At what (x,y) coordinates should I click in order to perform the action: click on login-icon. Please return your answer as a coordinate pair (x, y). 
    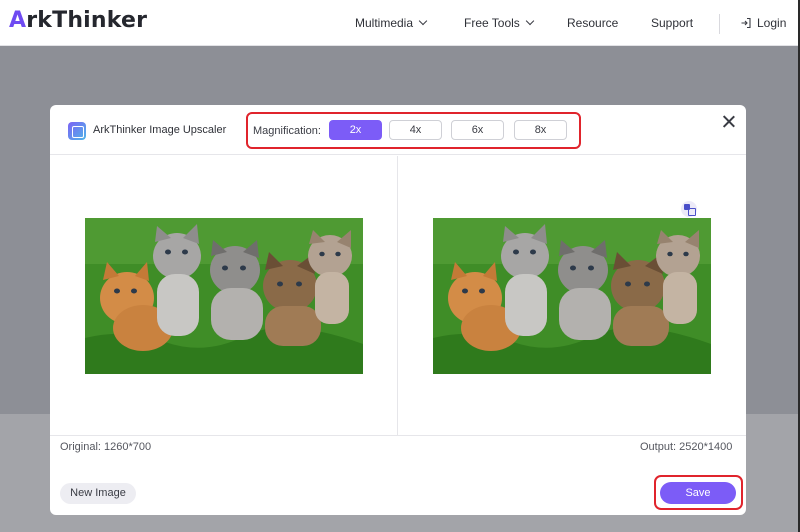
    Looking at the image, I should click on (746, 23).